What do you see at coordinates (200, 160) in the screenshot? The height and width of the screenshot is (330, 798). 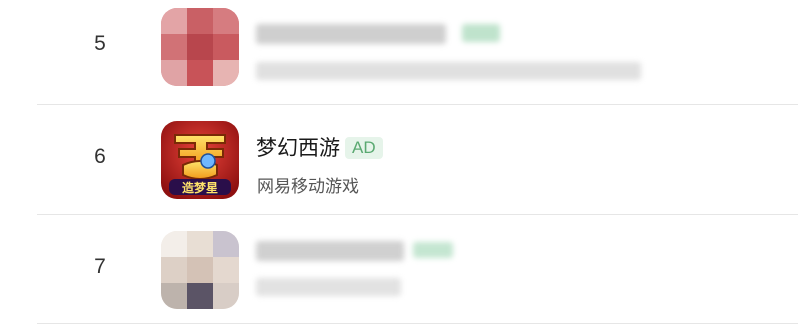 I see `dream-west-journey-app-icon: 造梦星` at bounding box center [200, 160].